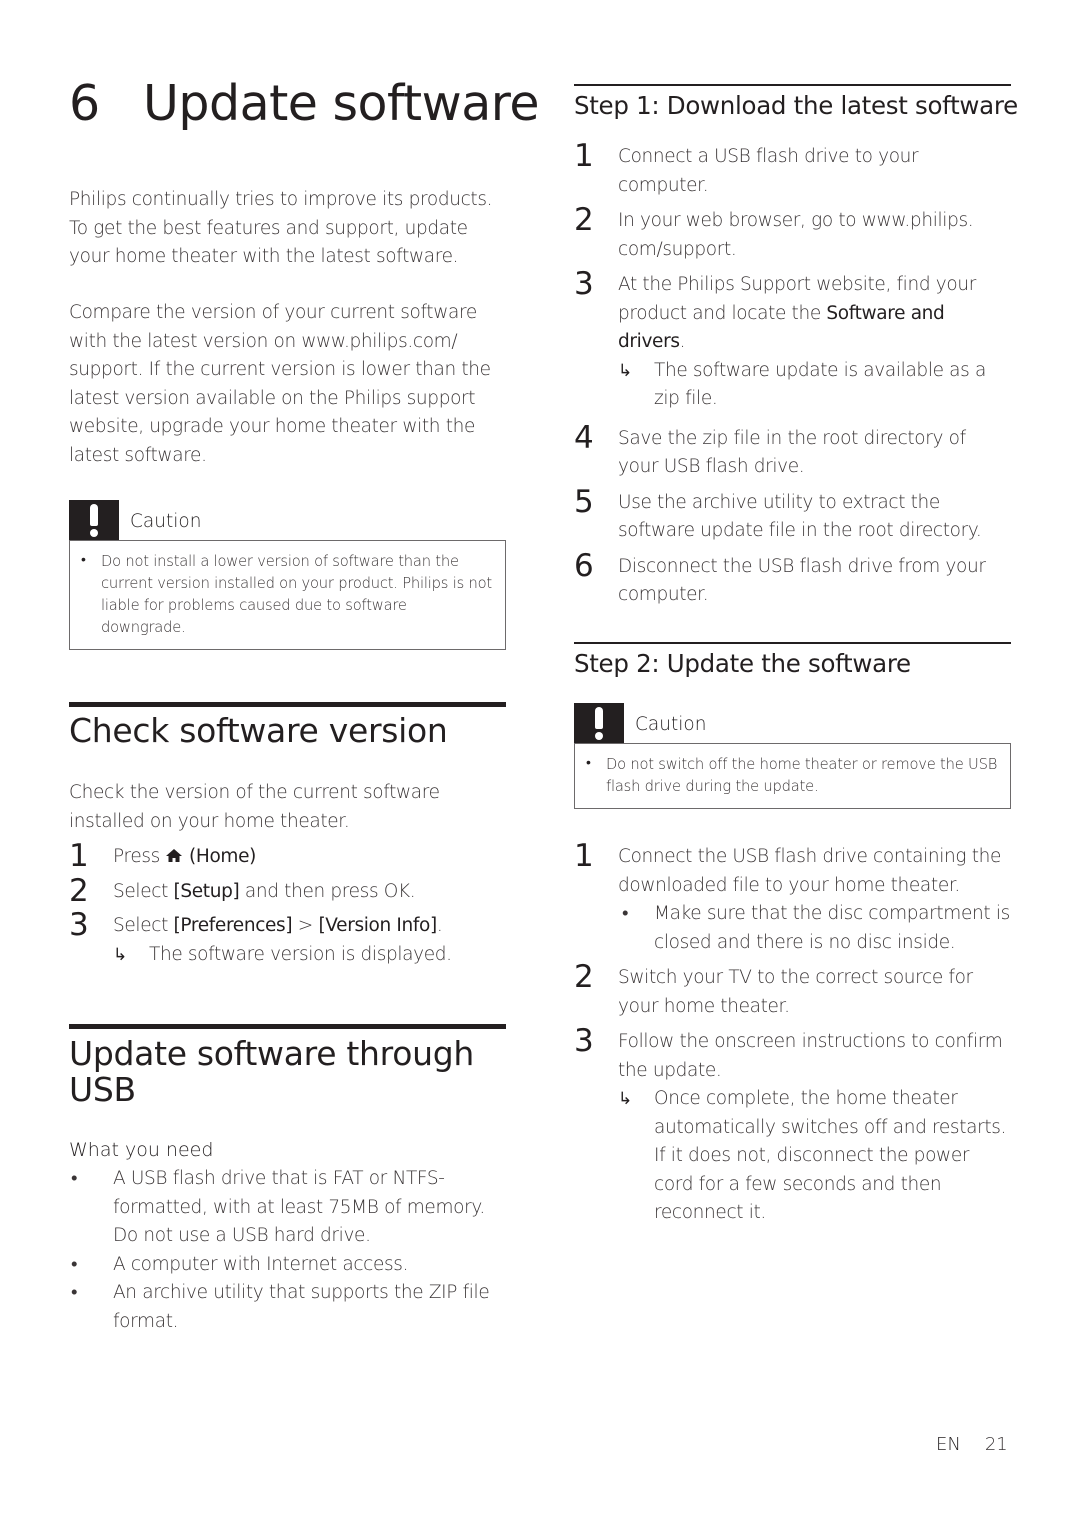 This screenshot has width=1080, height=1527. I want to click on step-text: and then press OK., so click(330, 891).